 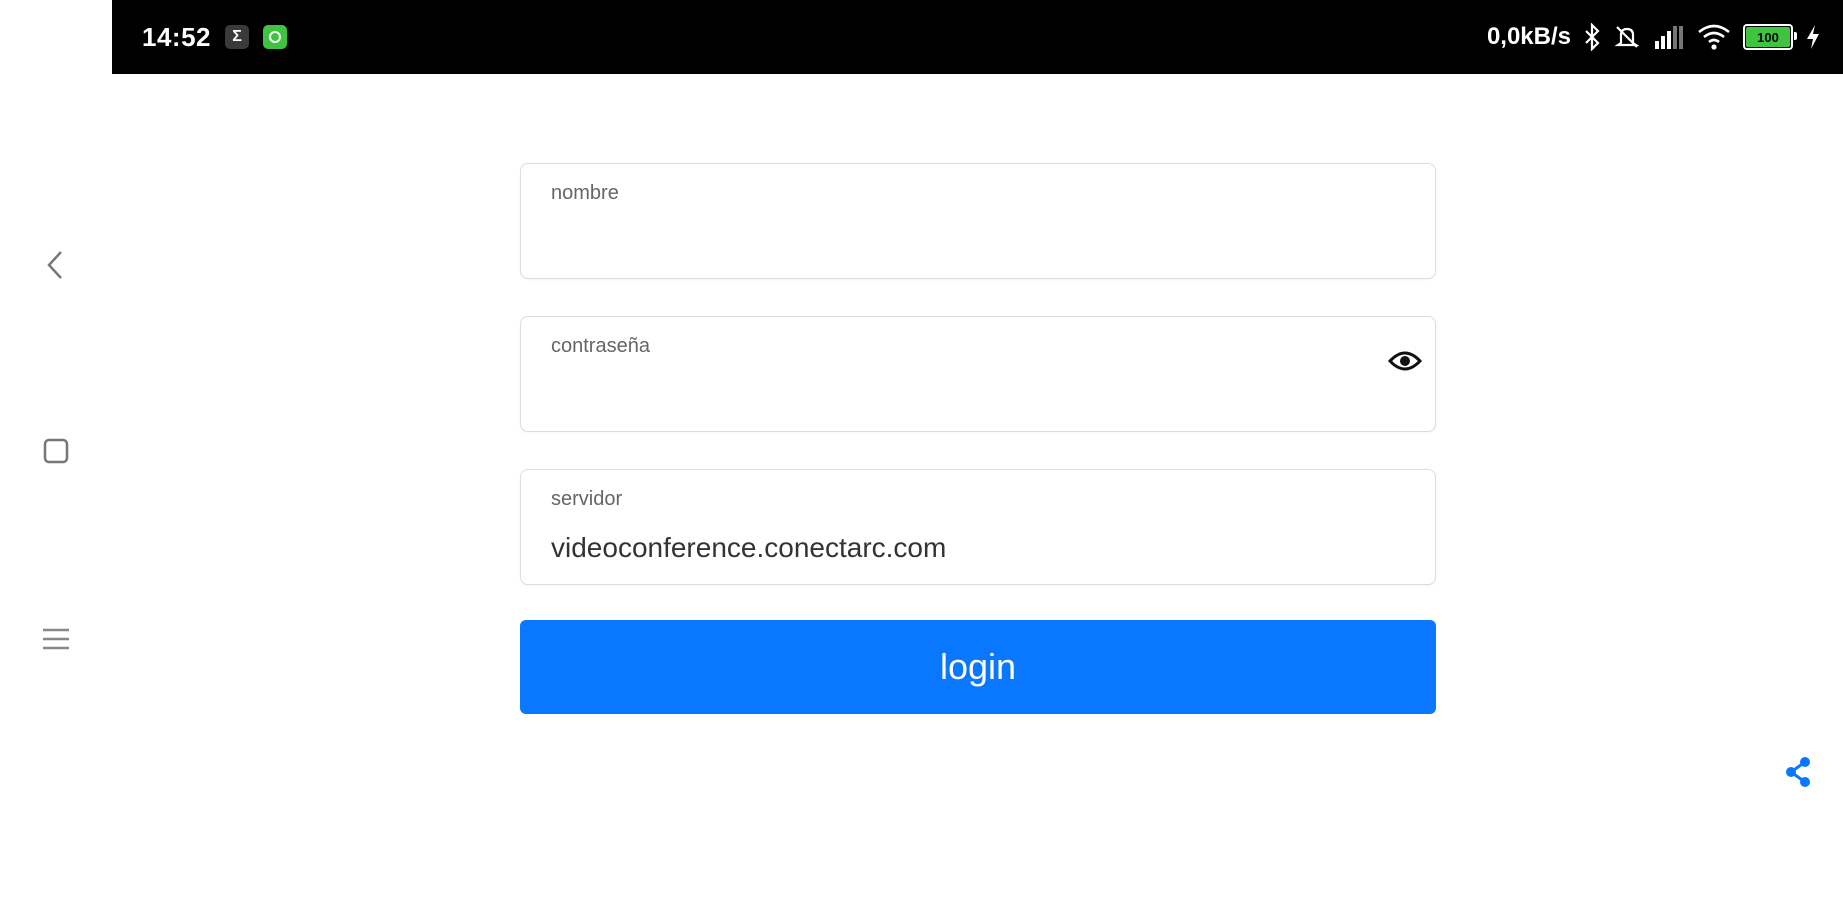 I want to click on name-input, so click(x=961, y=242).